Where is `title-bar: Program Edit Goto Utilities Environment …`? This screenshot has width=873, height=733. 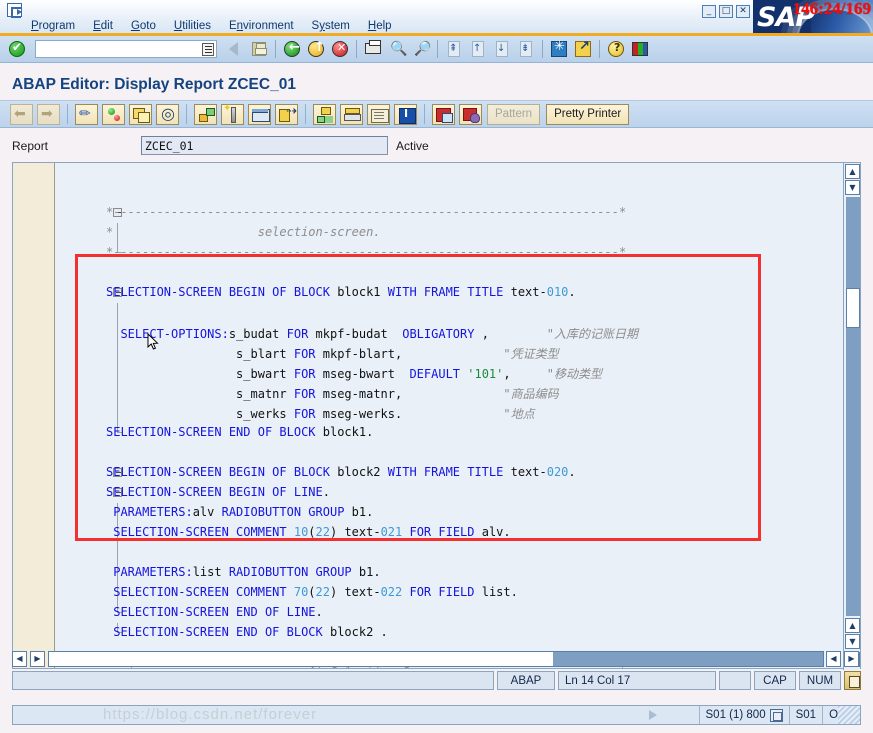 title-bar: Program Edit Goto Utilities Environment … is located at coordinates (436, 18).